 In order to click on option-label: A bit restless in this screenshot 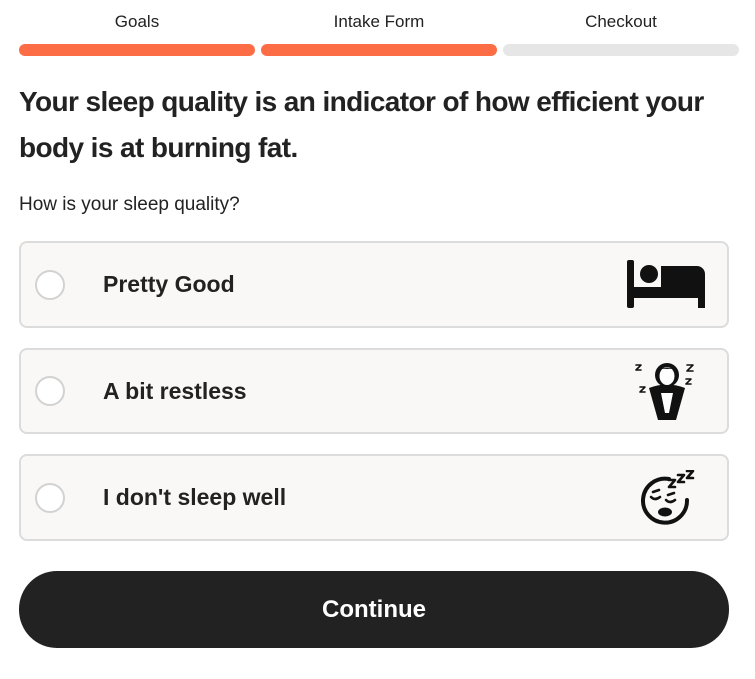, I will do `click(175, 390)`.